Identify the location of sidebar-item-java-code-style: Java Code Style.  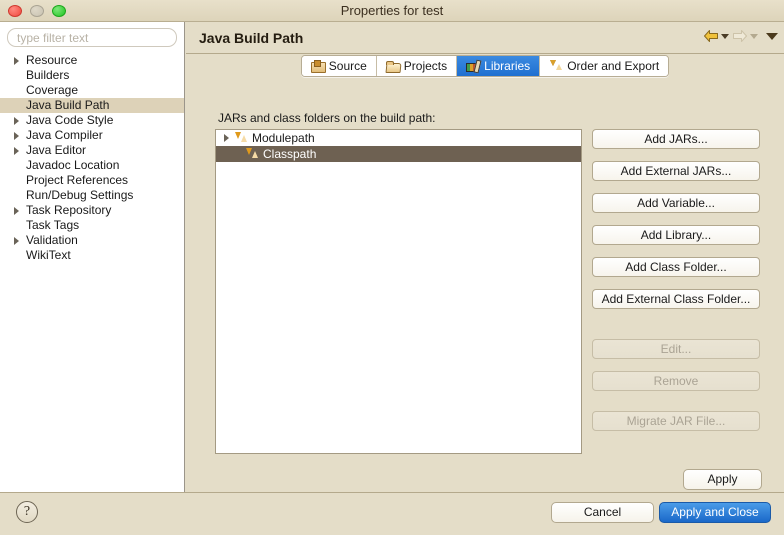
(92, 120).